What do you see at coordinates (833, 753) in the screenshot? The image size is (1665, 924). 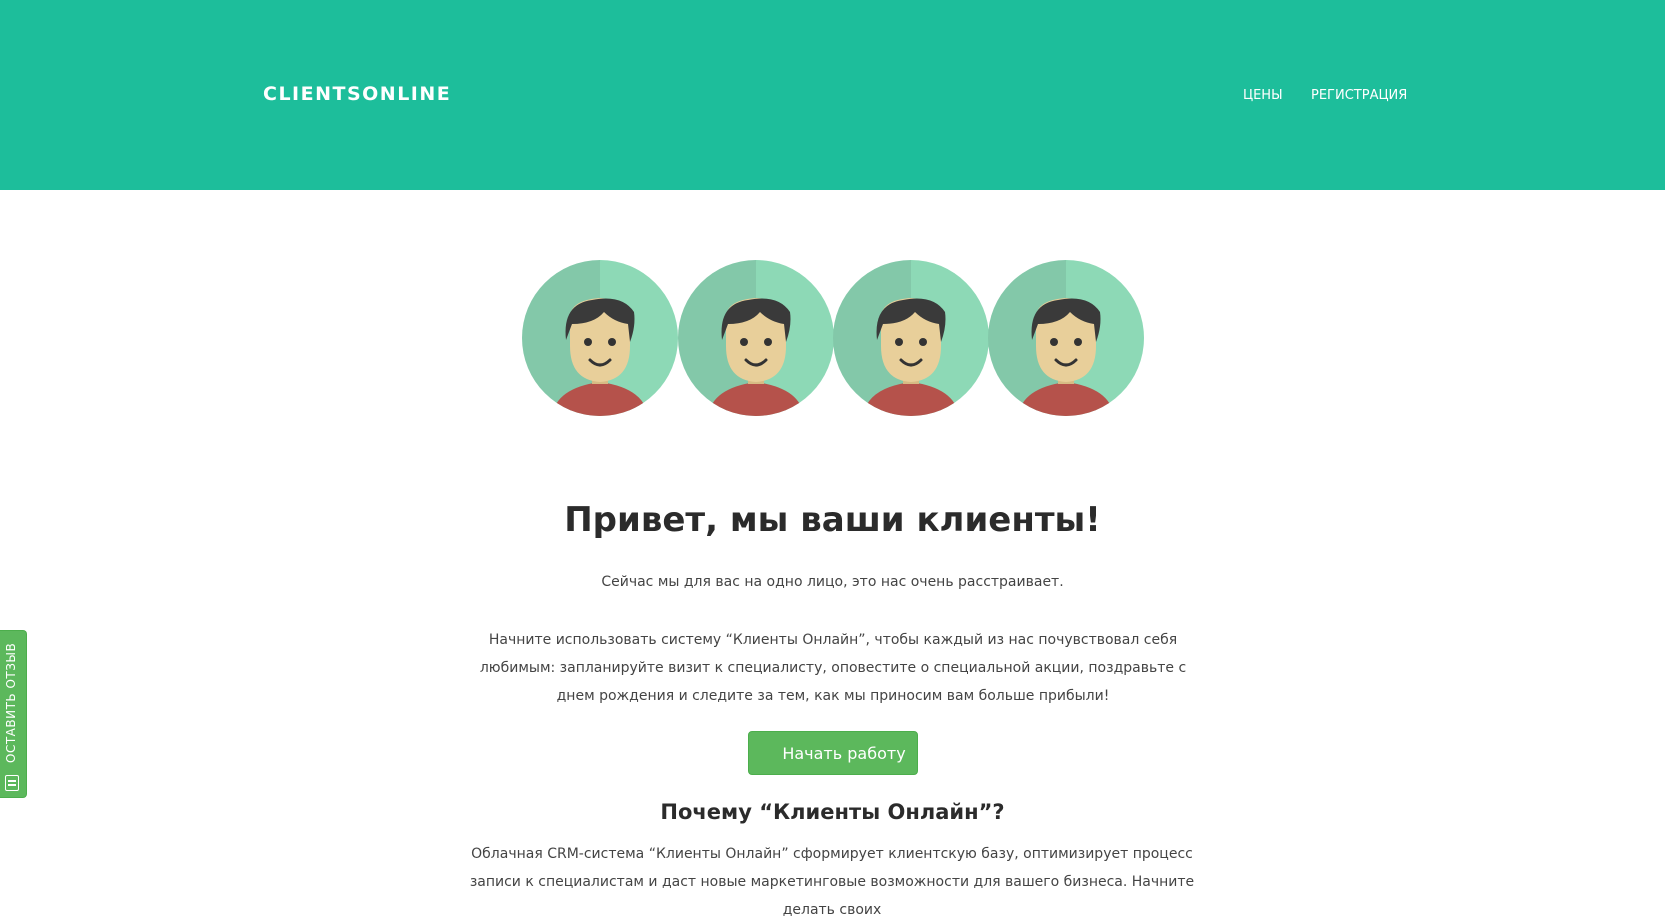 I see `start-work-button: Начать работу` at bounding box center [833, 753].